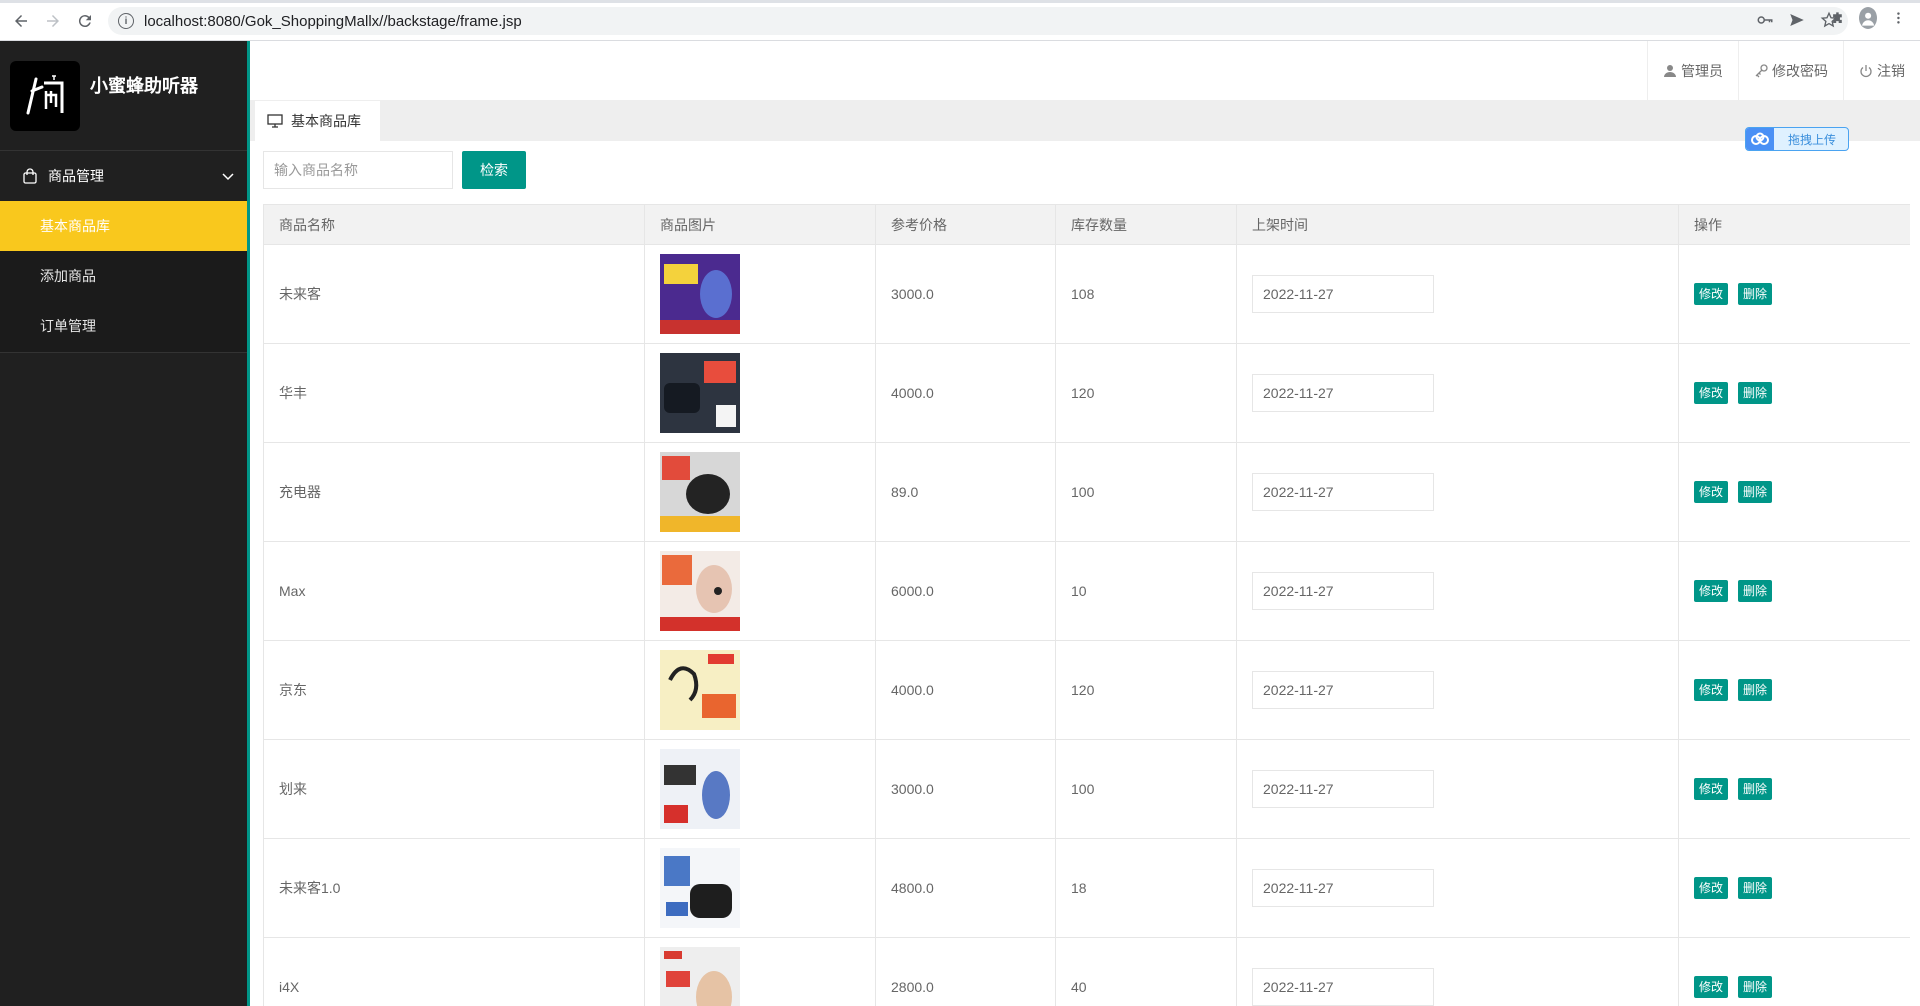 This screenshot has width=1920, height=1006. Describe the element at coordinates (454, 224) in the screenshot. I see `col-header-name: 商品名称` at that location.